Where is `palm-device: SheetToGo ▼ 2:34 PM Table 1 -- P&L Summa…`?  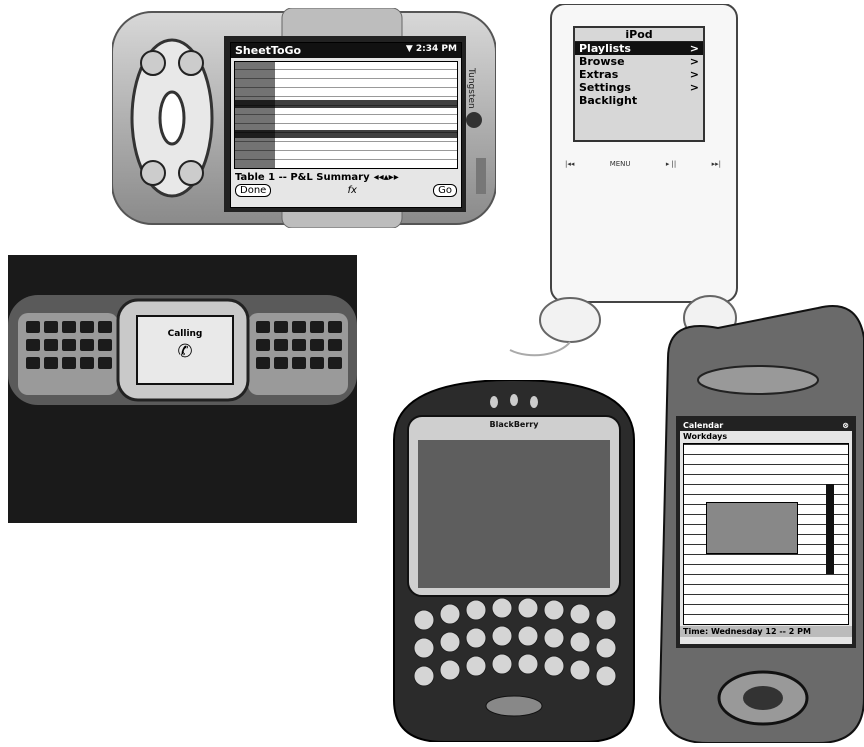 palm-device: SheetToGo ▼ 2:34 PM Table 1 -- P&L Summa… is located at coordinates (304, 118).